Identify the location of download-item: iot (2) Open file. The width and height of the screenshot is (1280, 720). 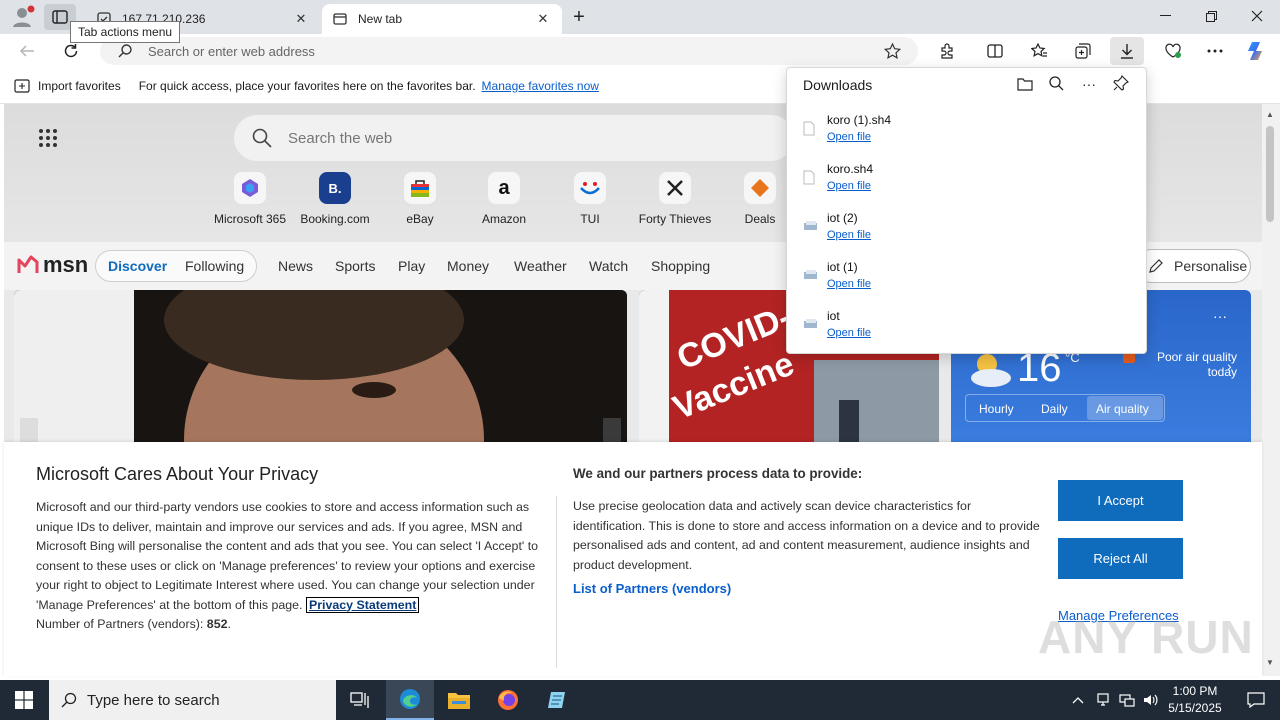
(963, 231).